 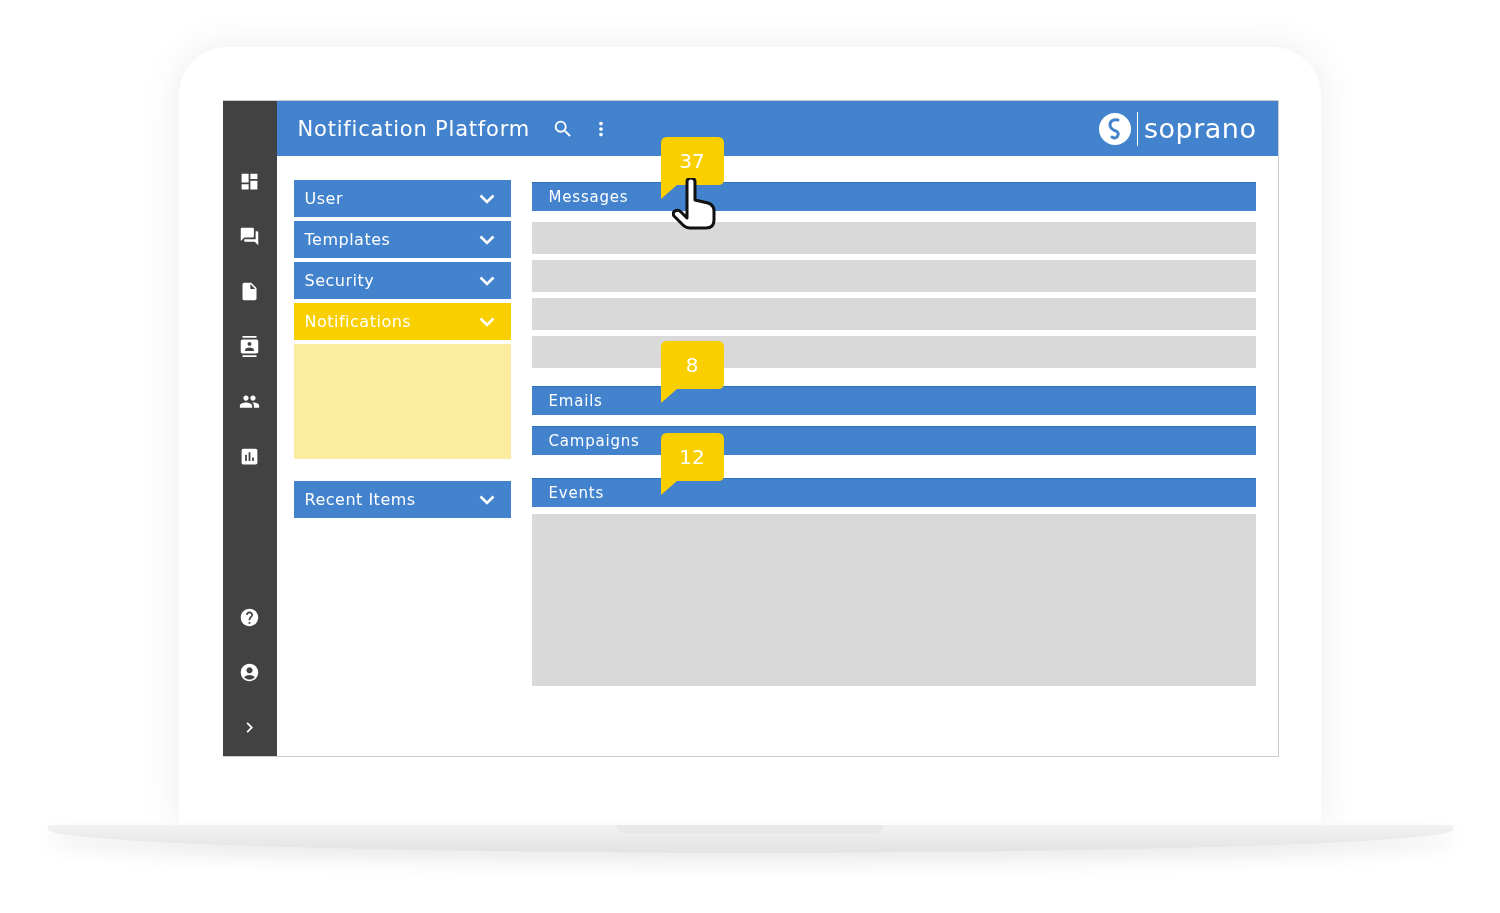 What do you see at coordinates (402, 280) in the screenshot?
I see `menu-item: Security` at bounding box center [402, 280].